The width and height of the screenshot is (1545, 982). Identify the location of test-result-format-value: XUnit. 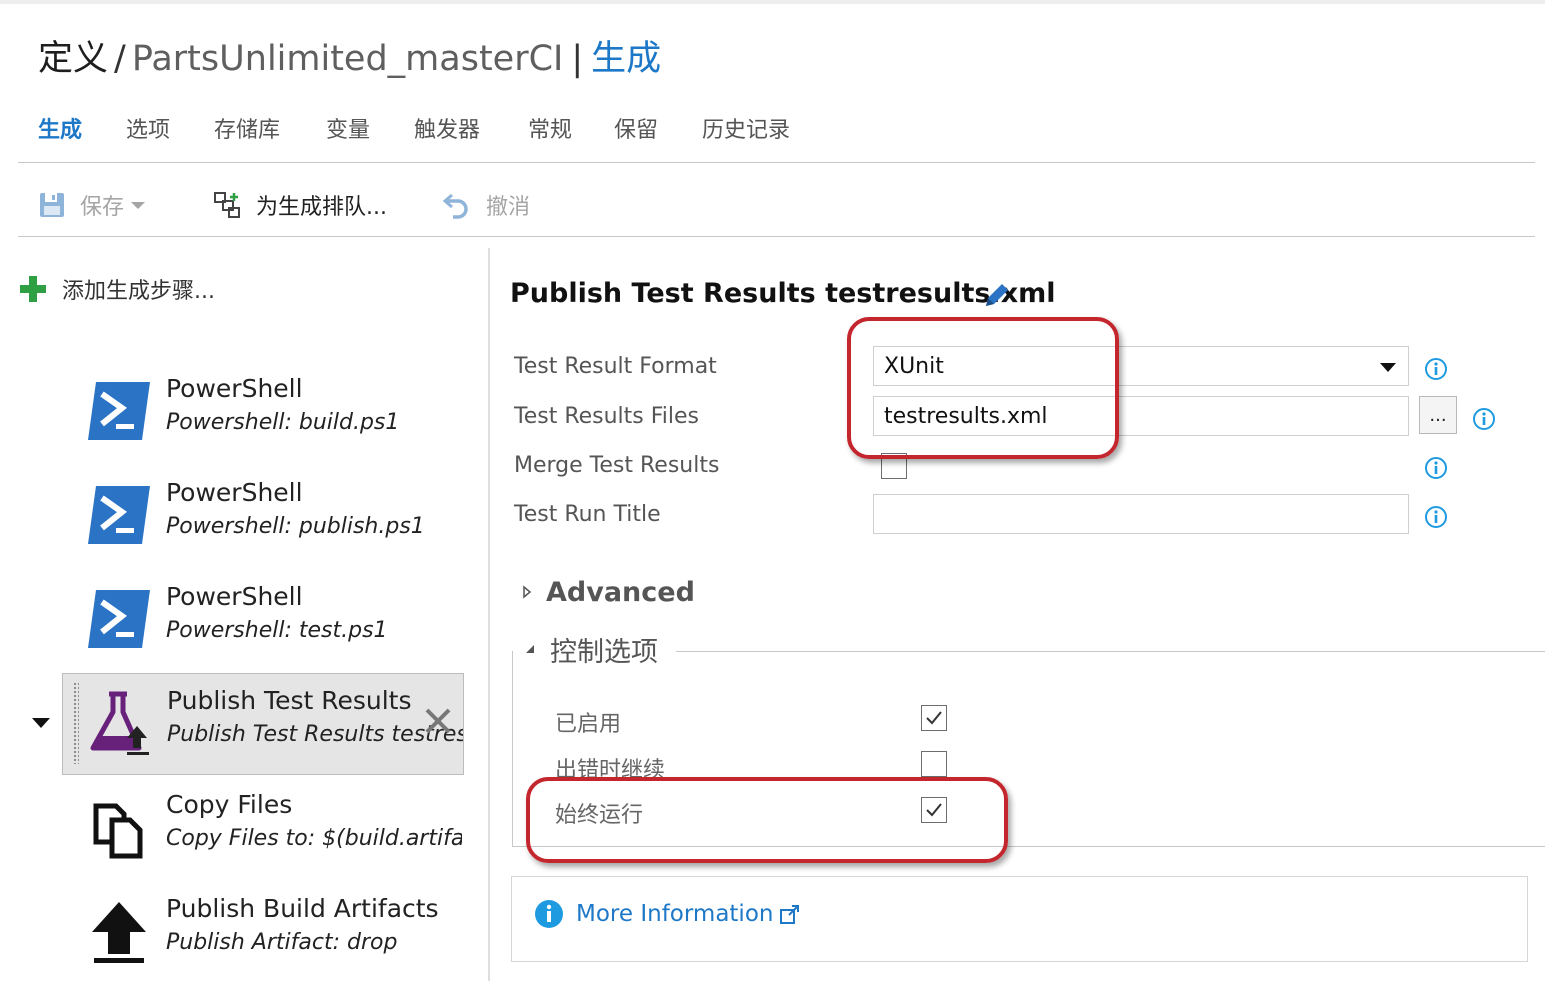
(914, 366).